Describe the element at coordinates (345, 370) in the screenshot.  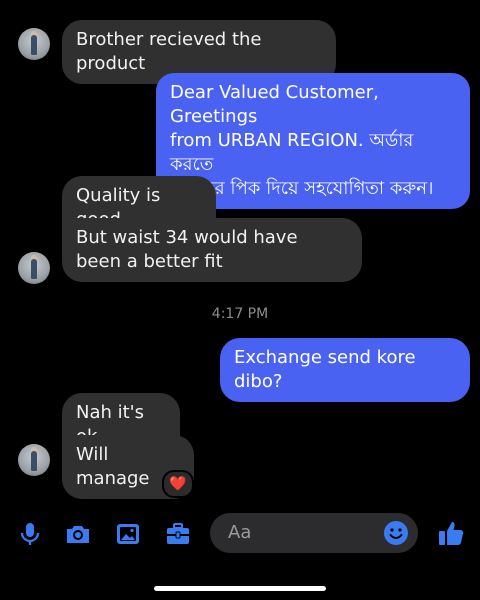
I see `outgoing-message: Exchange send kore dibo?` at that location.